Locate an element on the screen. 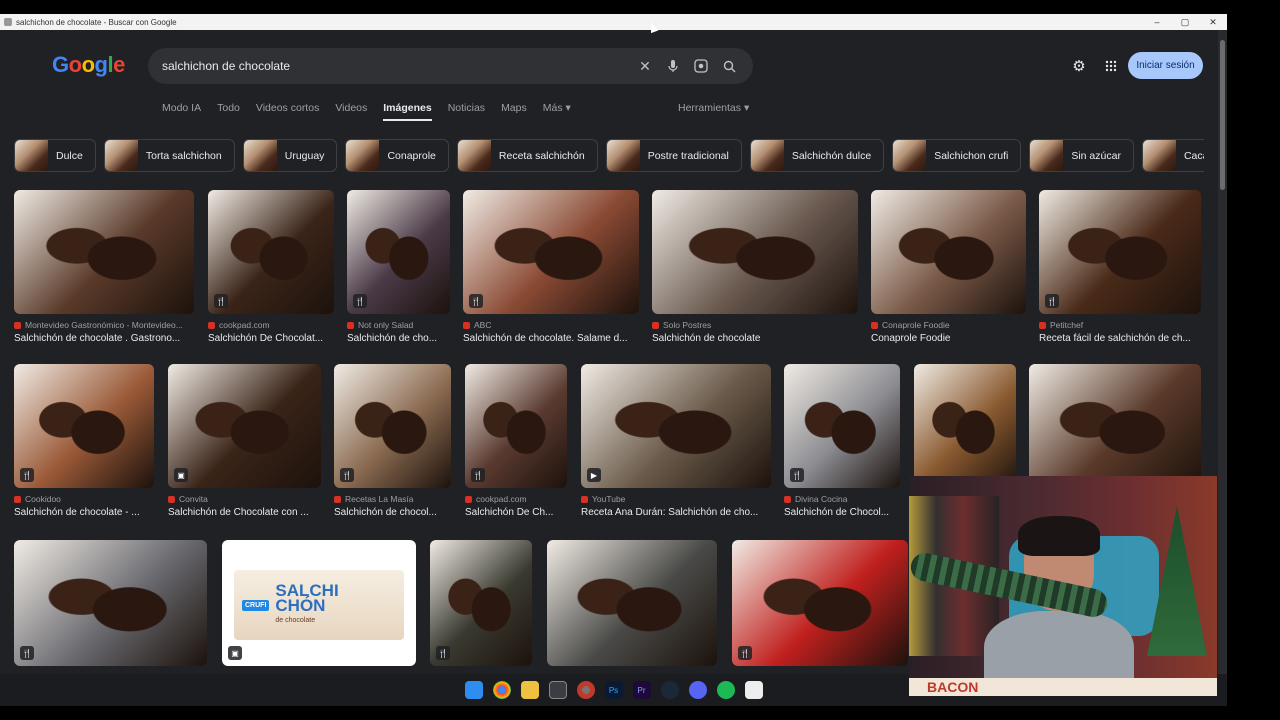  result-source: Convita is located at coordinates (244, 499).